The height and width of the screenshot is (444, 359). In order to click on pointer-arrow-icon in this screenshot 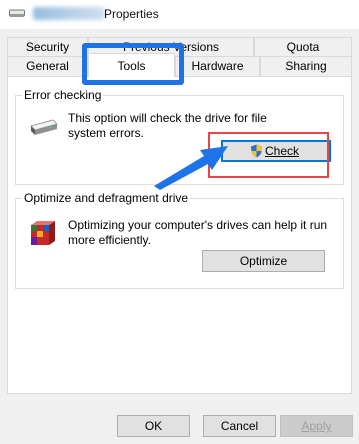, I will do `click(191, 168)`.